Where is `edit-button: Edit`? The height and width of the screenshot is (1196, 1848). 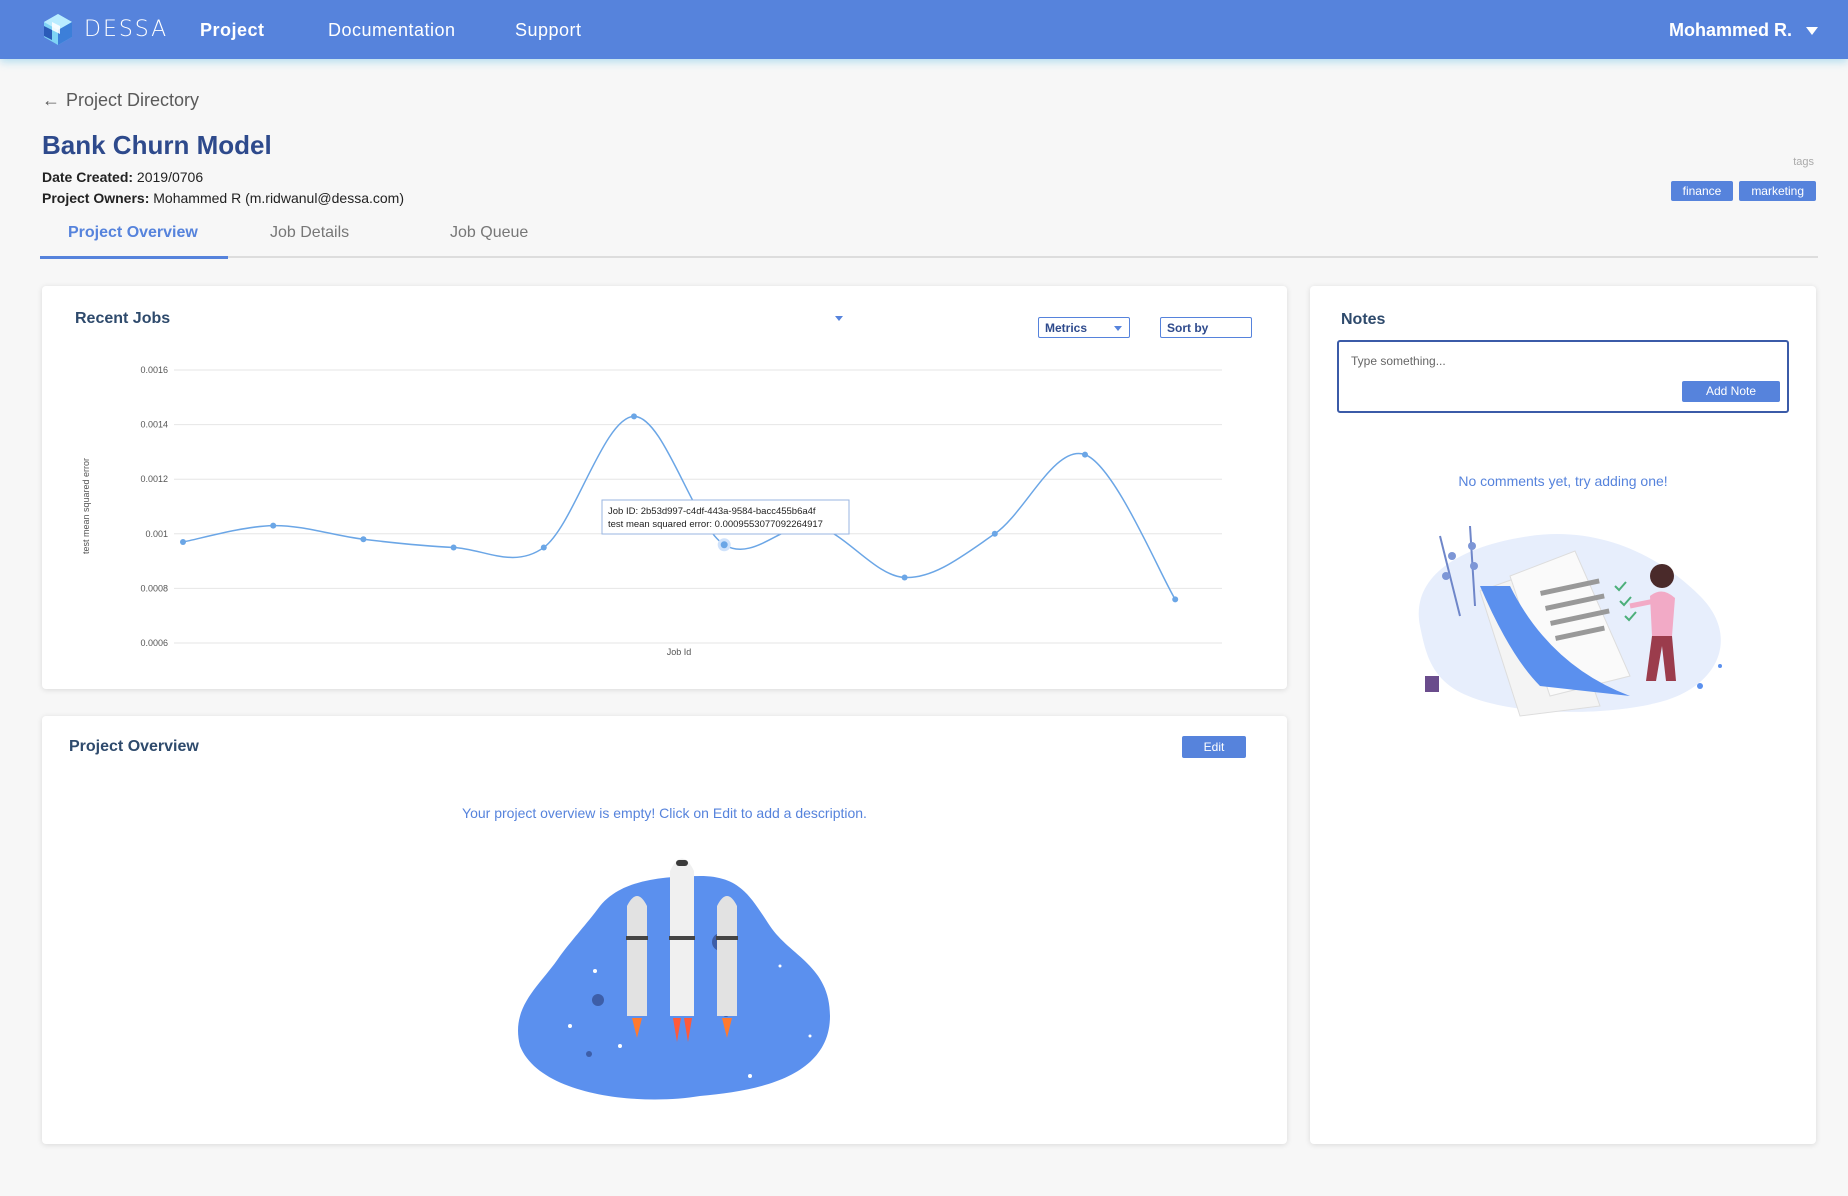
edit-button: Edit is located at coordinates (1214, 747).